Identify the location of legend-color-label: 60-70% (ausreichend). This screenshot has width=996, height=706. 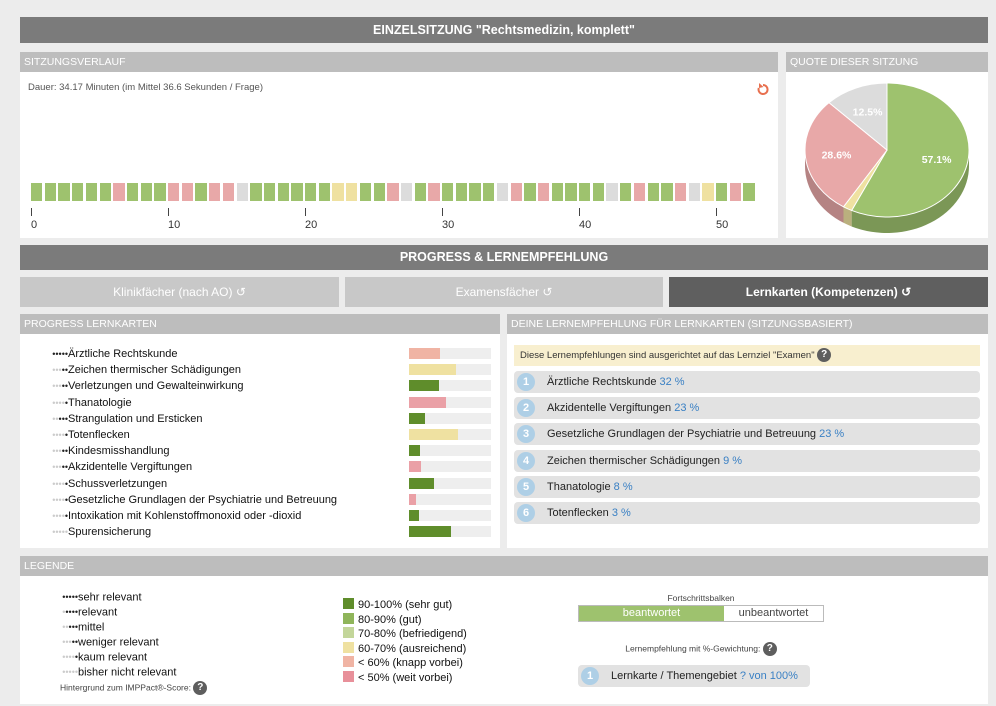
(412, 648).